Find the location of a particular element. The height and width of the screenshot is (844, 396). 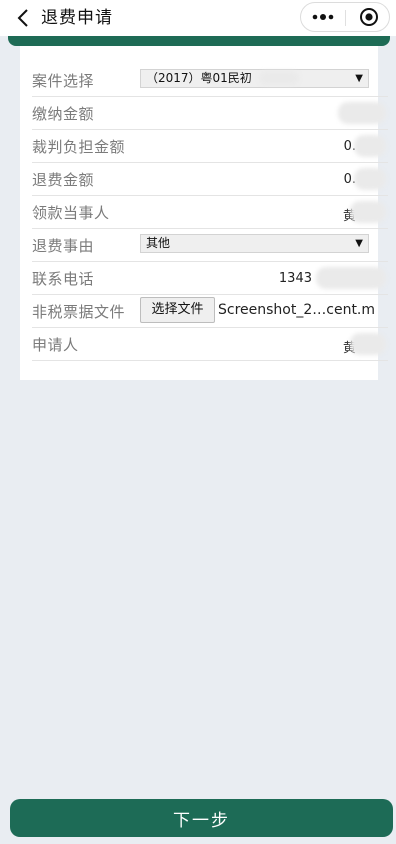

mini-program-capsule is located at coordinates (345, 17).